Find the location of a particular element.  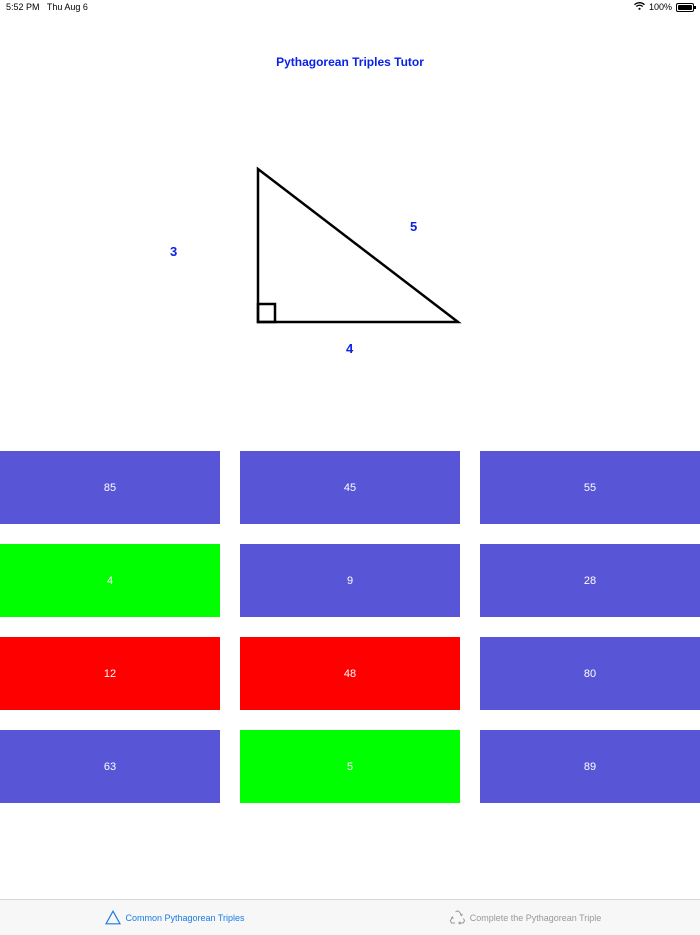

answer-tile-button: 89 is located at coordinates (590, 766).